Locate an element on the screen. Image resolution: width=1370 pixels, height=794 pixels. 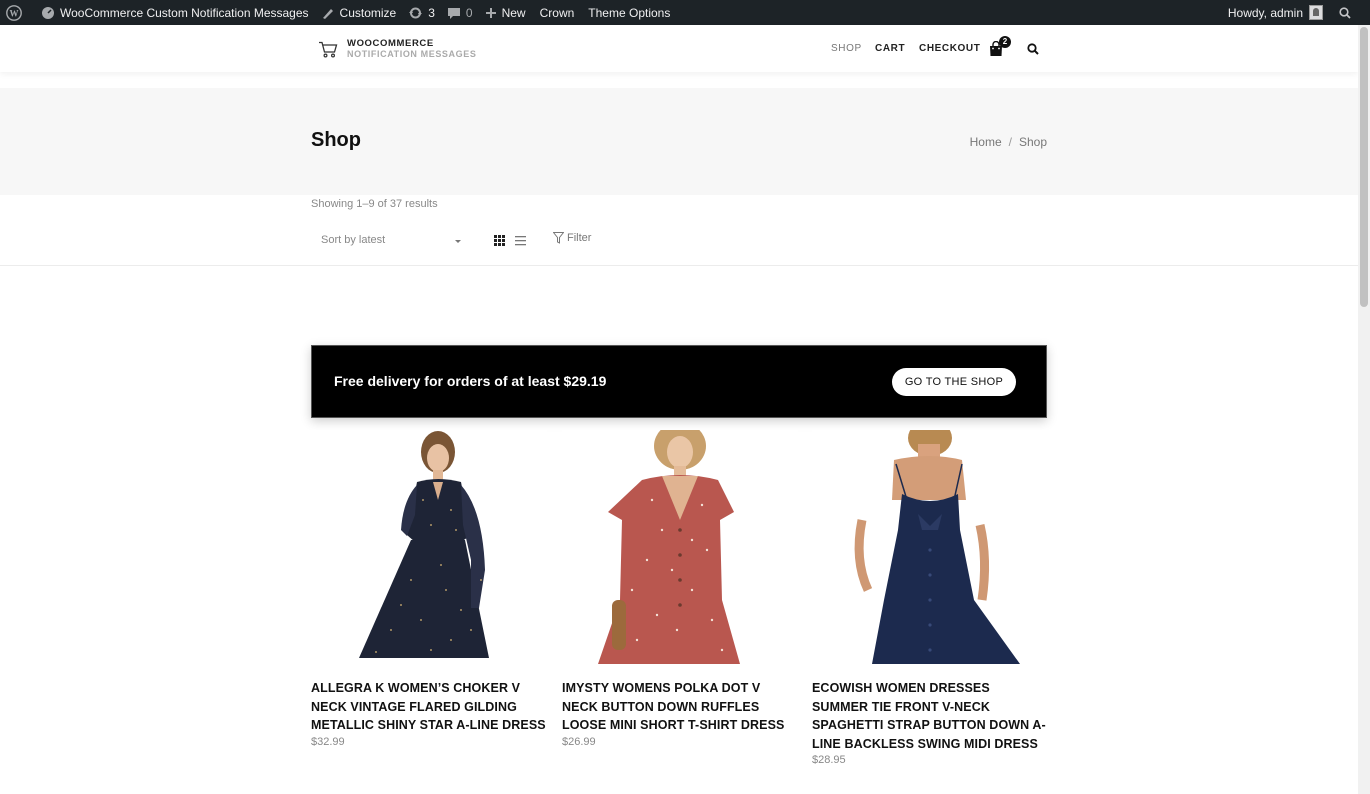
nav-cart: CART is located at coordinates (890, 48).